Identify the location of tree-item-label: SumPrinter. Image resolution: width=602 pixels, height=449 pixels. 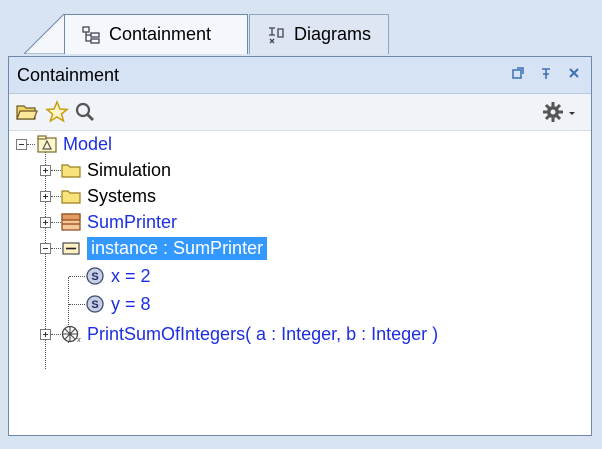
(132, 221).